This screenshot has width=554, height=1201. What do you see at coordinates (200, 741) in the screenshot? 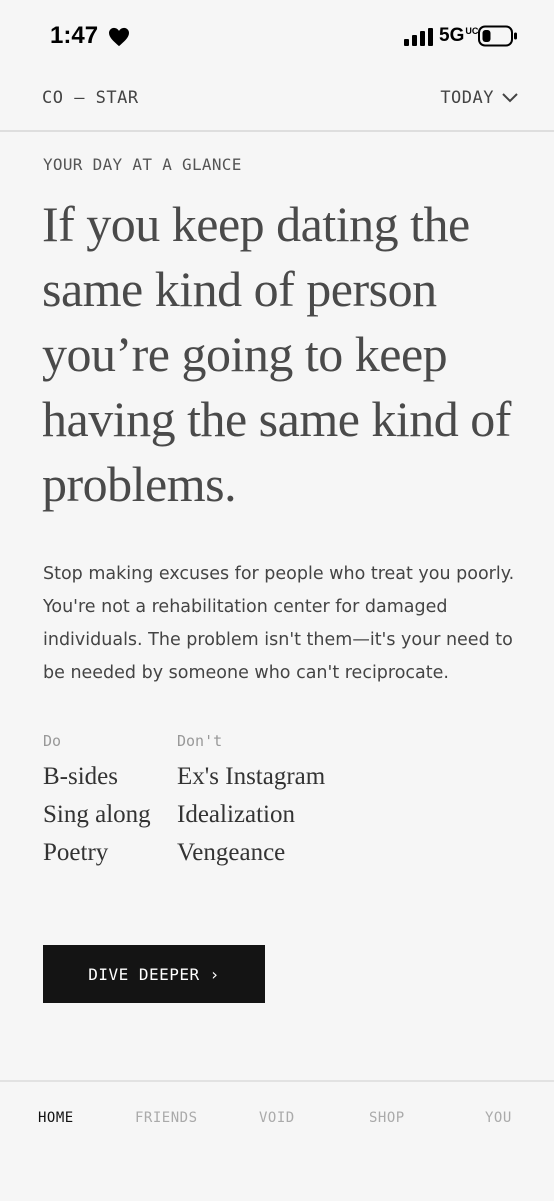
I see `dont-label: Don't` at bounding box center [200, 741].